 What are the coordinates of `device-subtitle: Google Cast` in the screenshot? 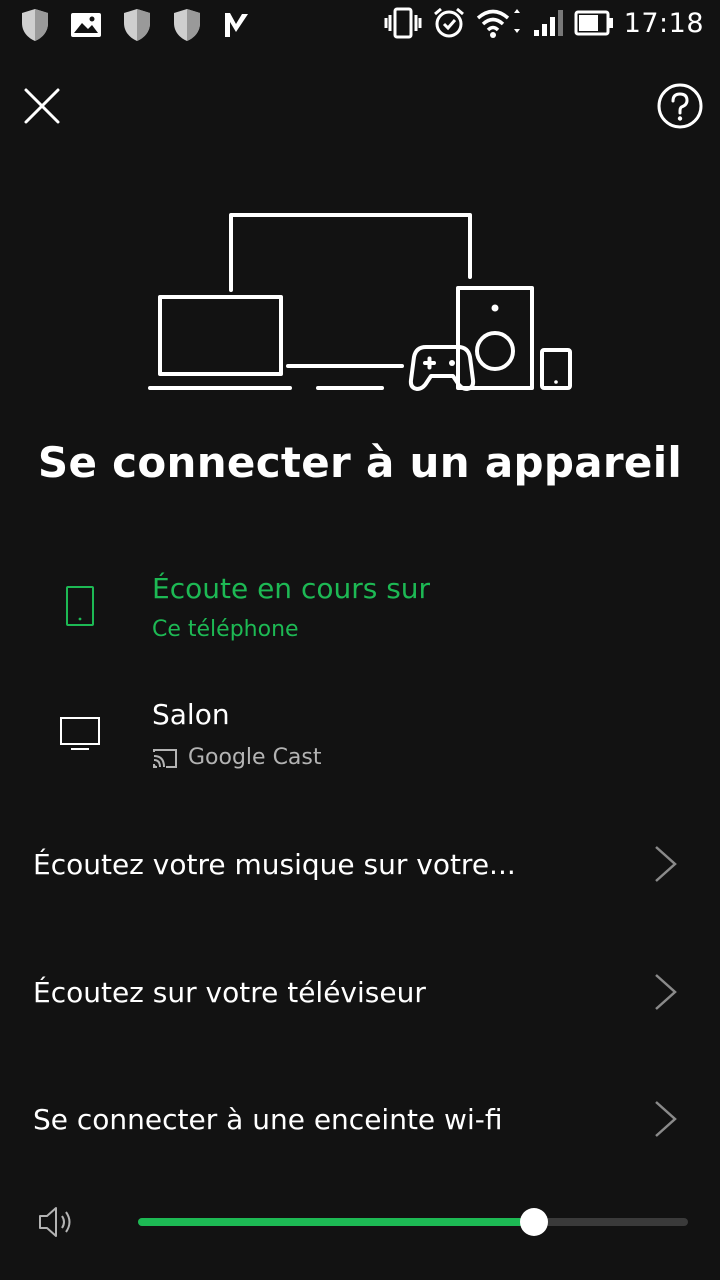 It's located at (237, 757).